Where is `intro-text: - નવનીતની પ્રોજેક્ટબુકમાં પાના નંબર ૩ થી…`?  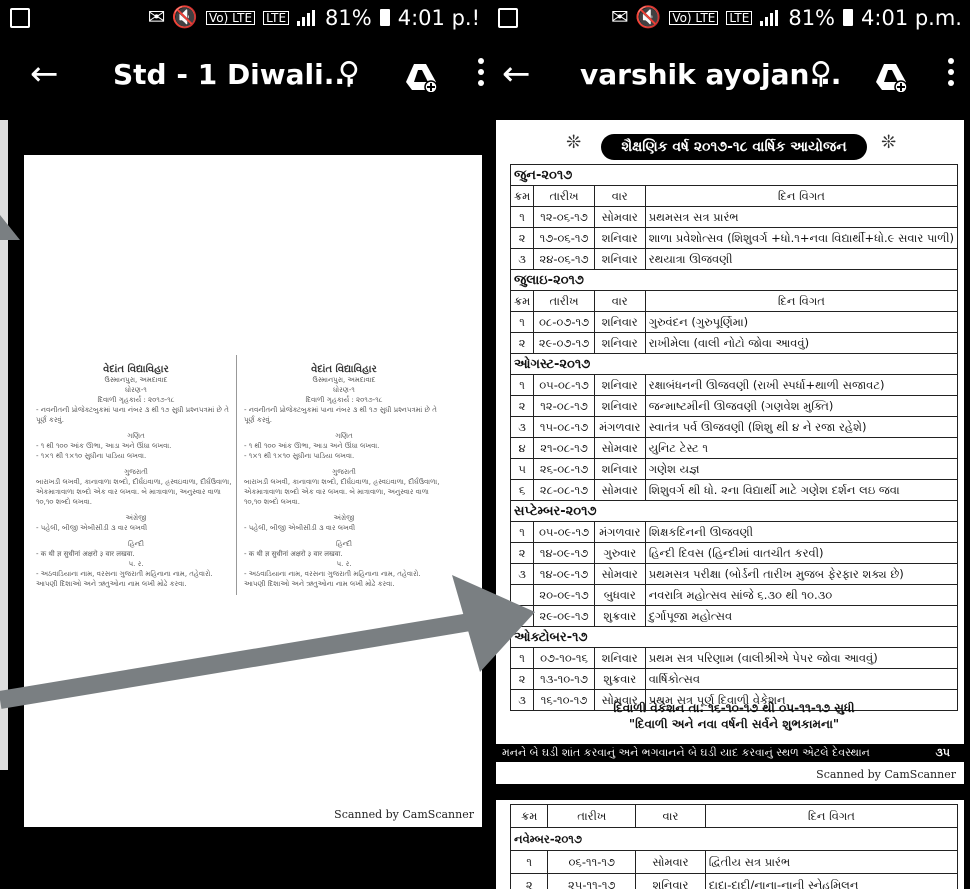
intro-text: - નવનીતની પ્રોજેક્ટબુકમાં પાના નંબર ૩ થી… is located at coordinates (340, 415).